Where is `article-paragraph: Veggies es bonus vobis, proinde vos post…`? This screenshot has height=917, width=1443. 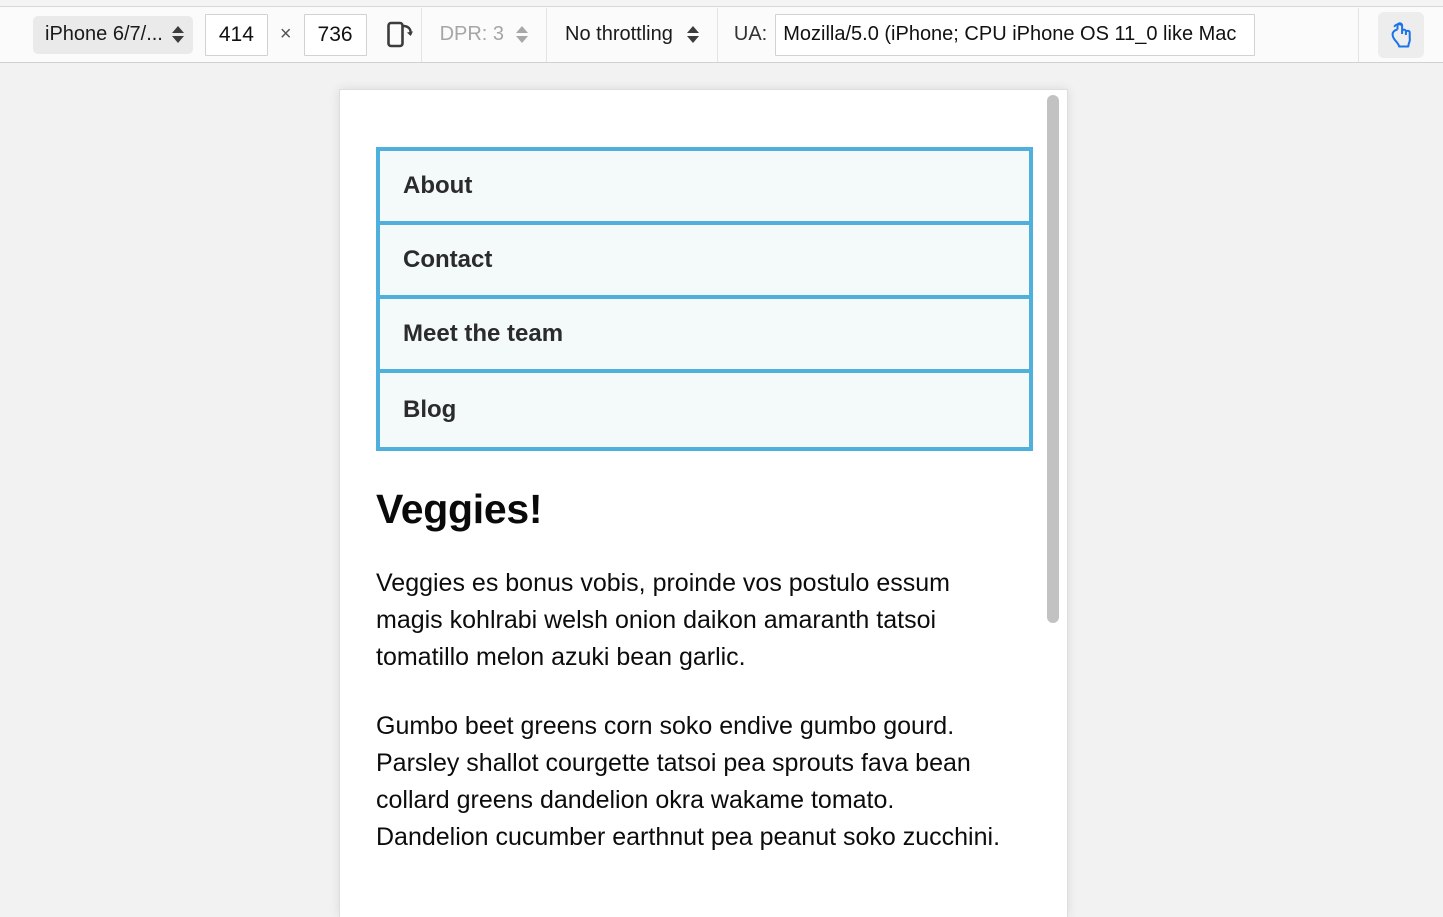
article-paragraph: Veggies es bonus vobis, proinde vos post… is located at coordinates (663, 619).